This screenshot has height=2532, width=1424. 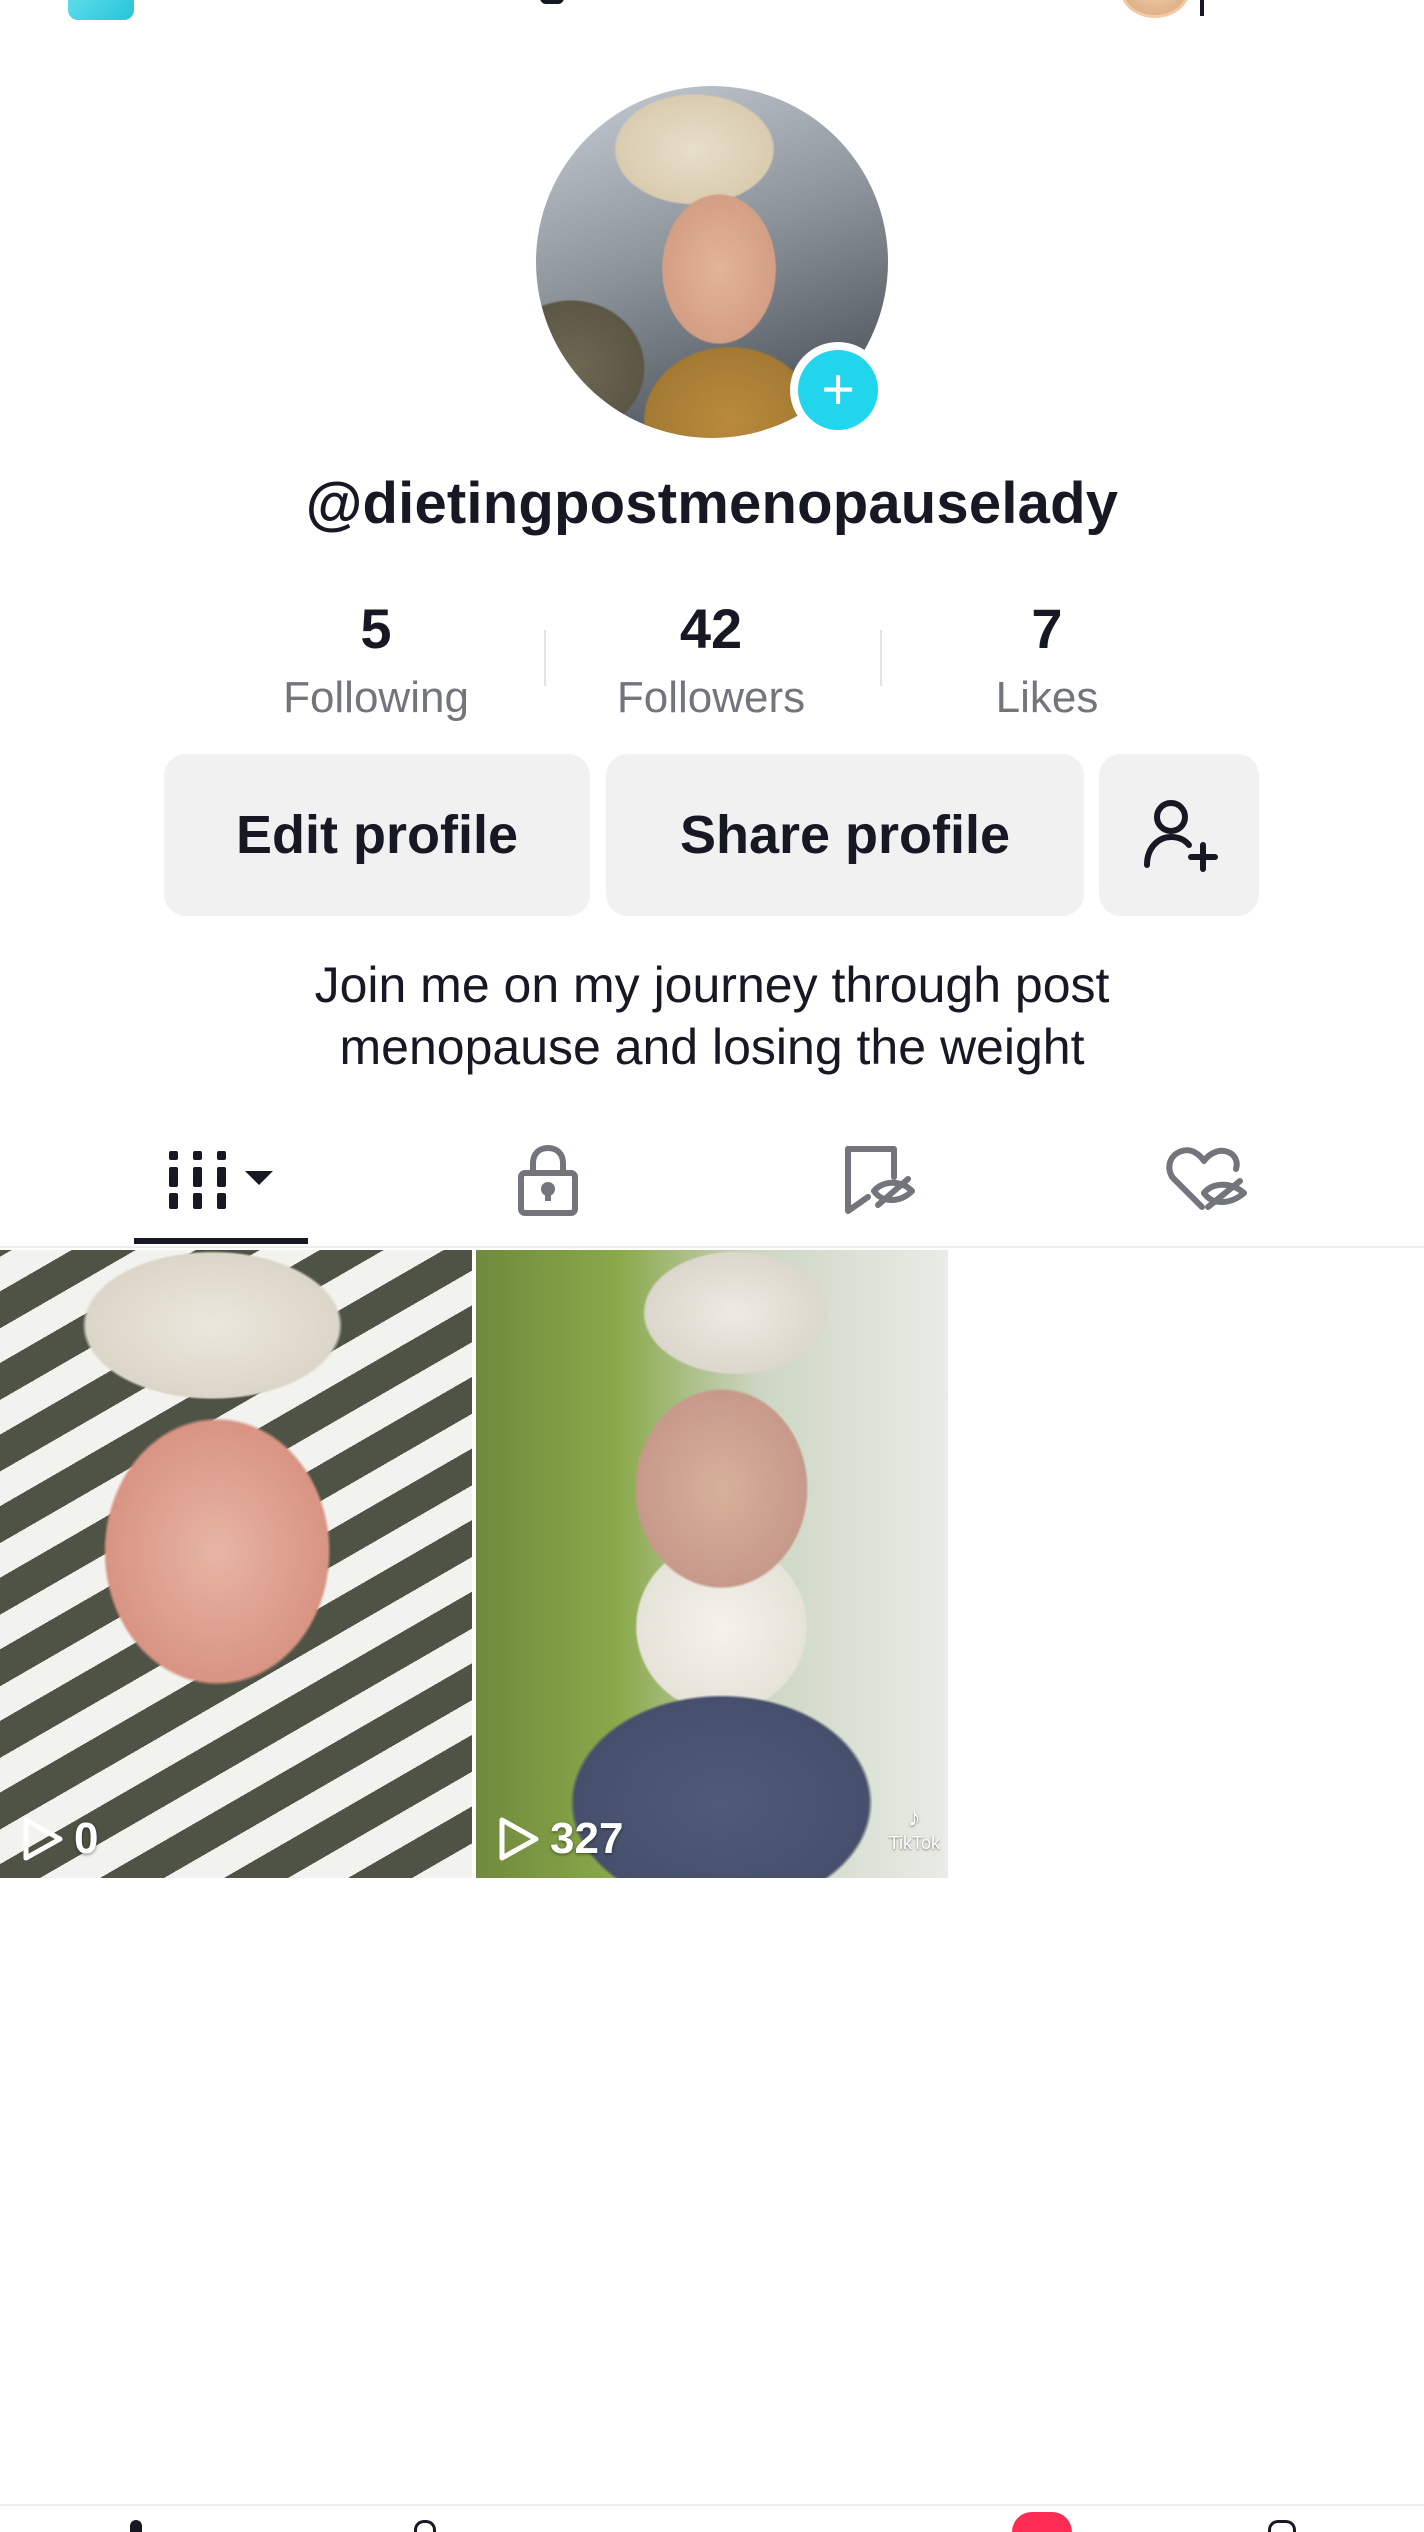 I want to click on add-friend-button, so click(x=1179, y=835).